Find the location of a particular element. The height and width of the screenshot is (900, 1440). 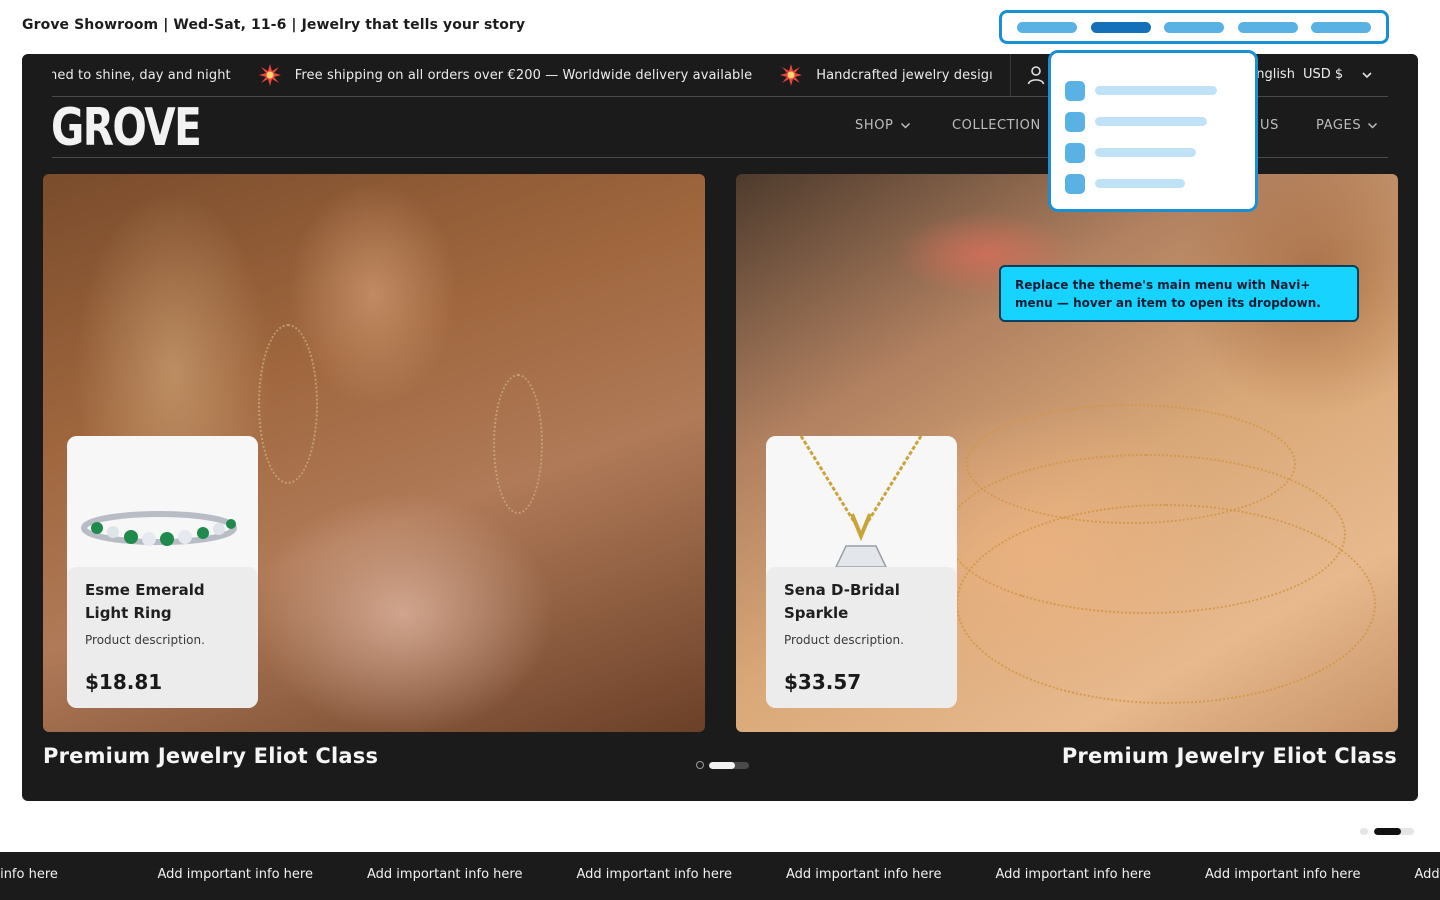

nav-label: COLLECTION is located at coordinates (996, 125).